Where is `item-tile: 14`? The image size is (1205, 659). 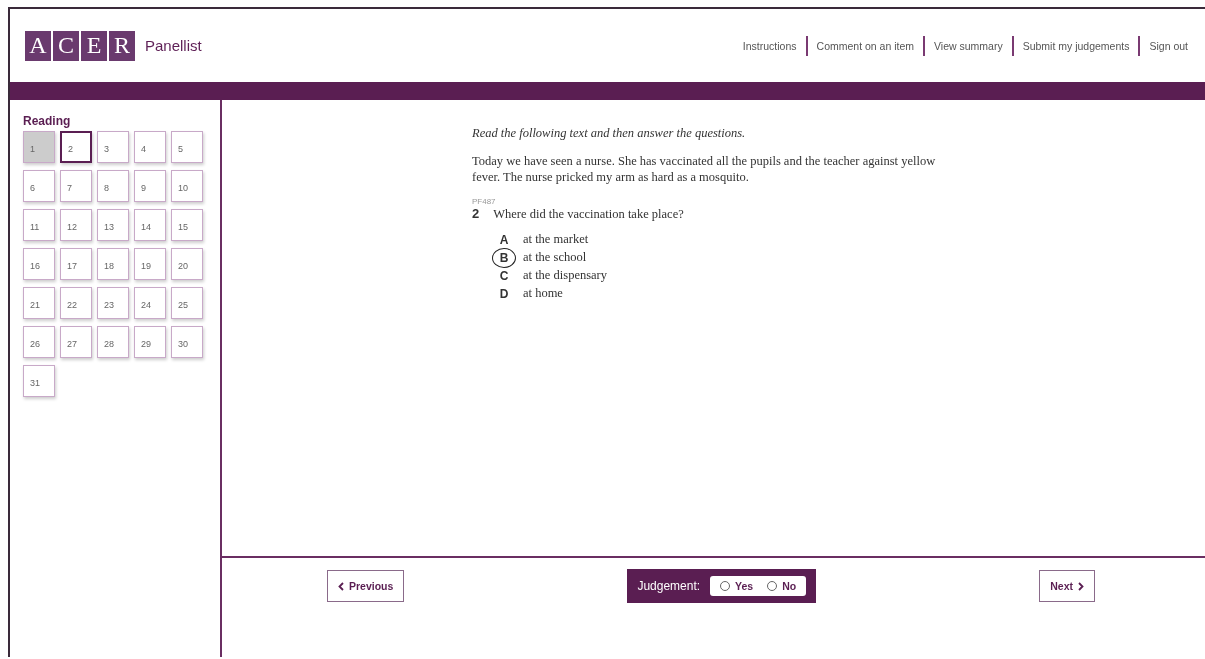 item-tile: 14 is located at coordinates (150, 225).